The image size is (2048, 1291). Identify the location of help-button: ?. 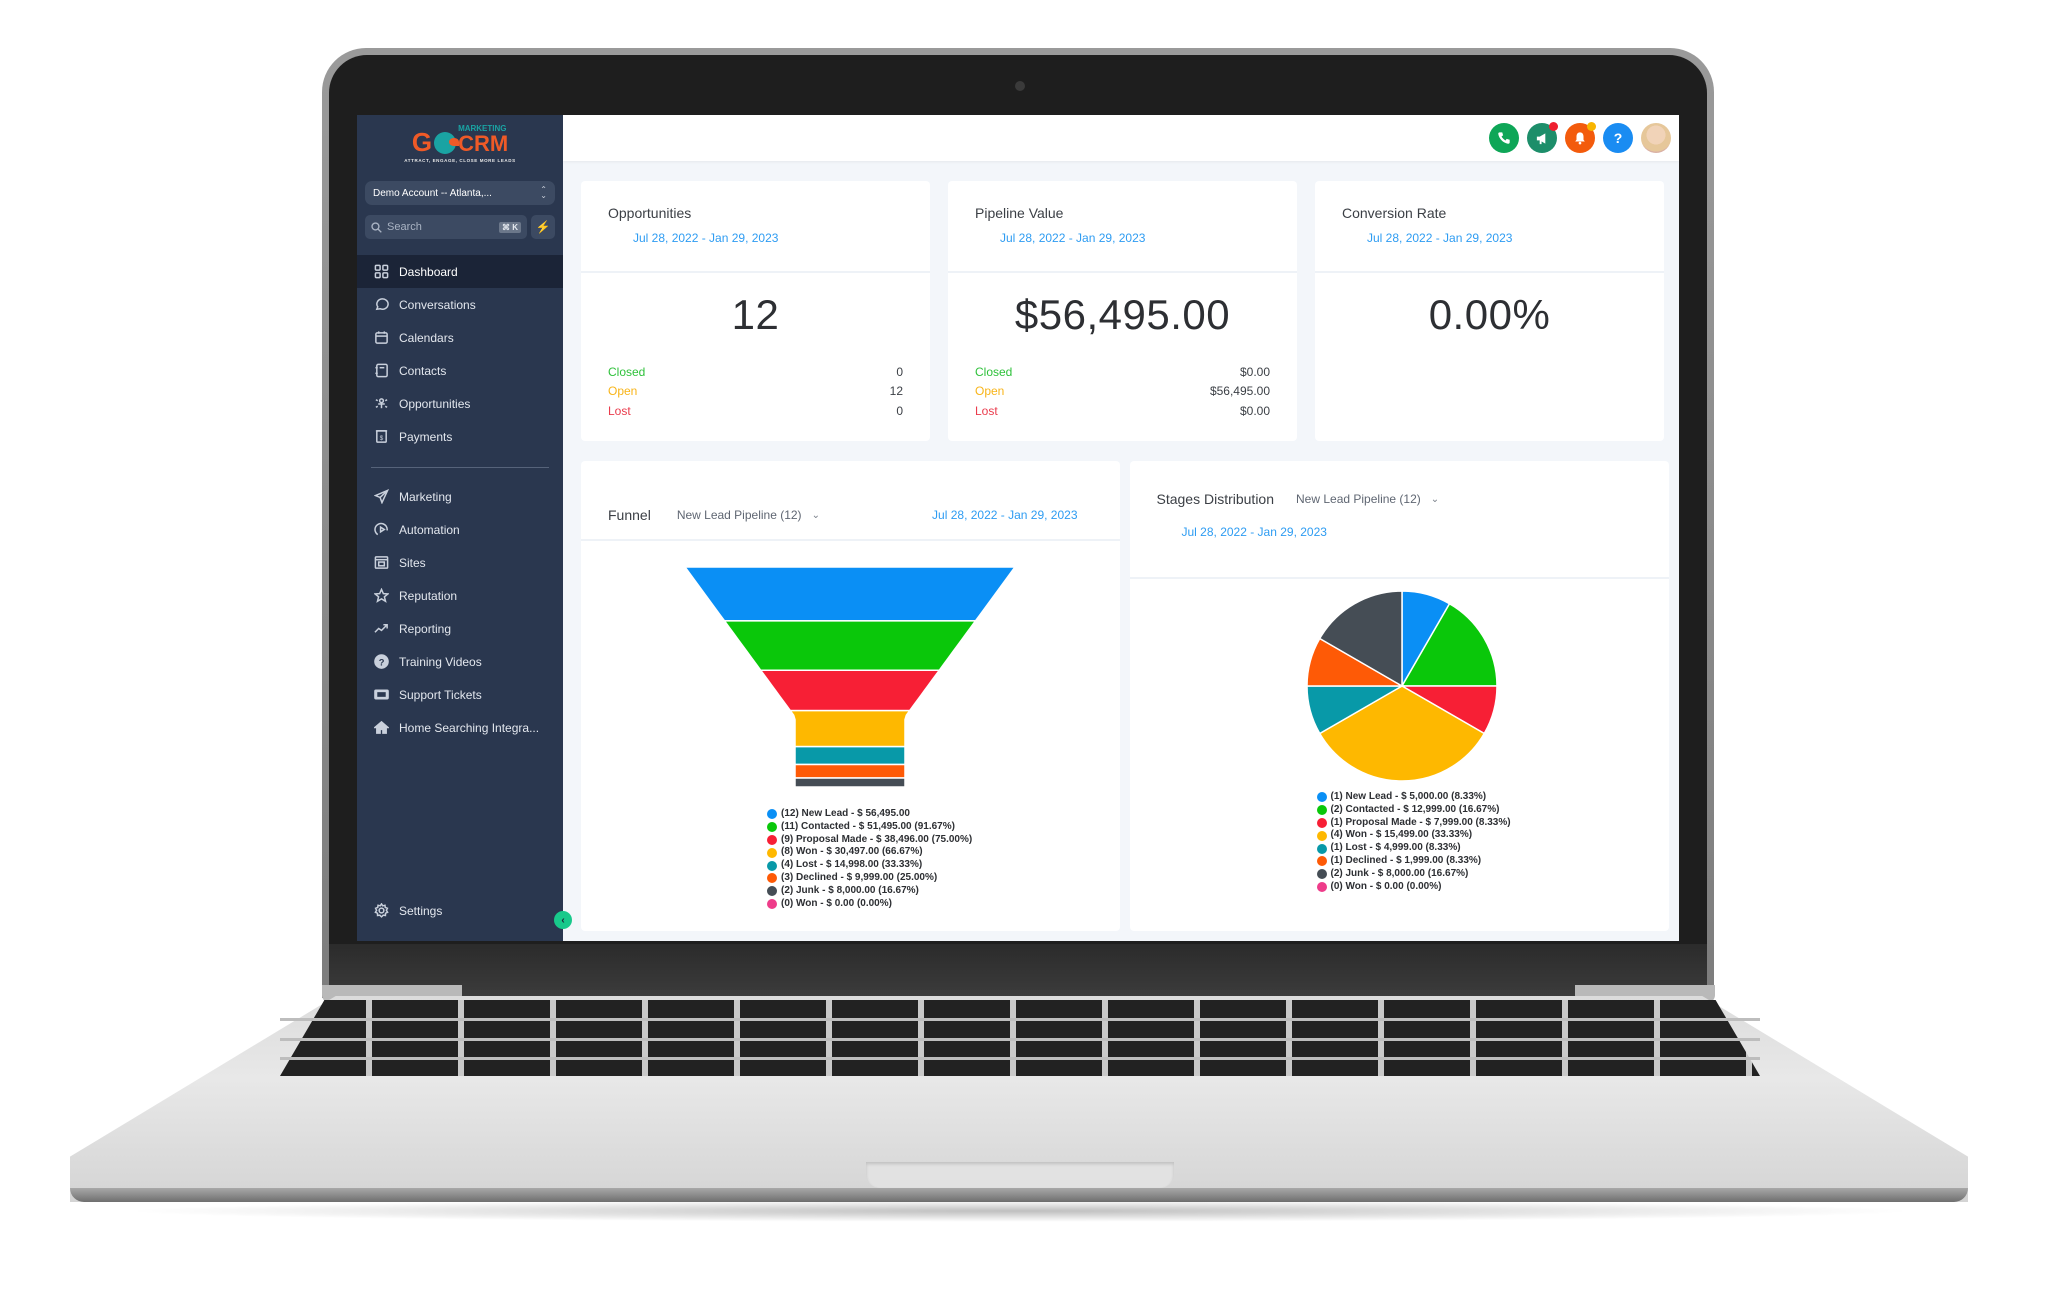
(1618, 138).